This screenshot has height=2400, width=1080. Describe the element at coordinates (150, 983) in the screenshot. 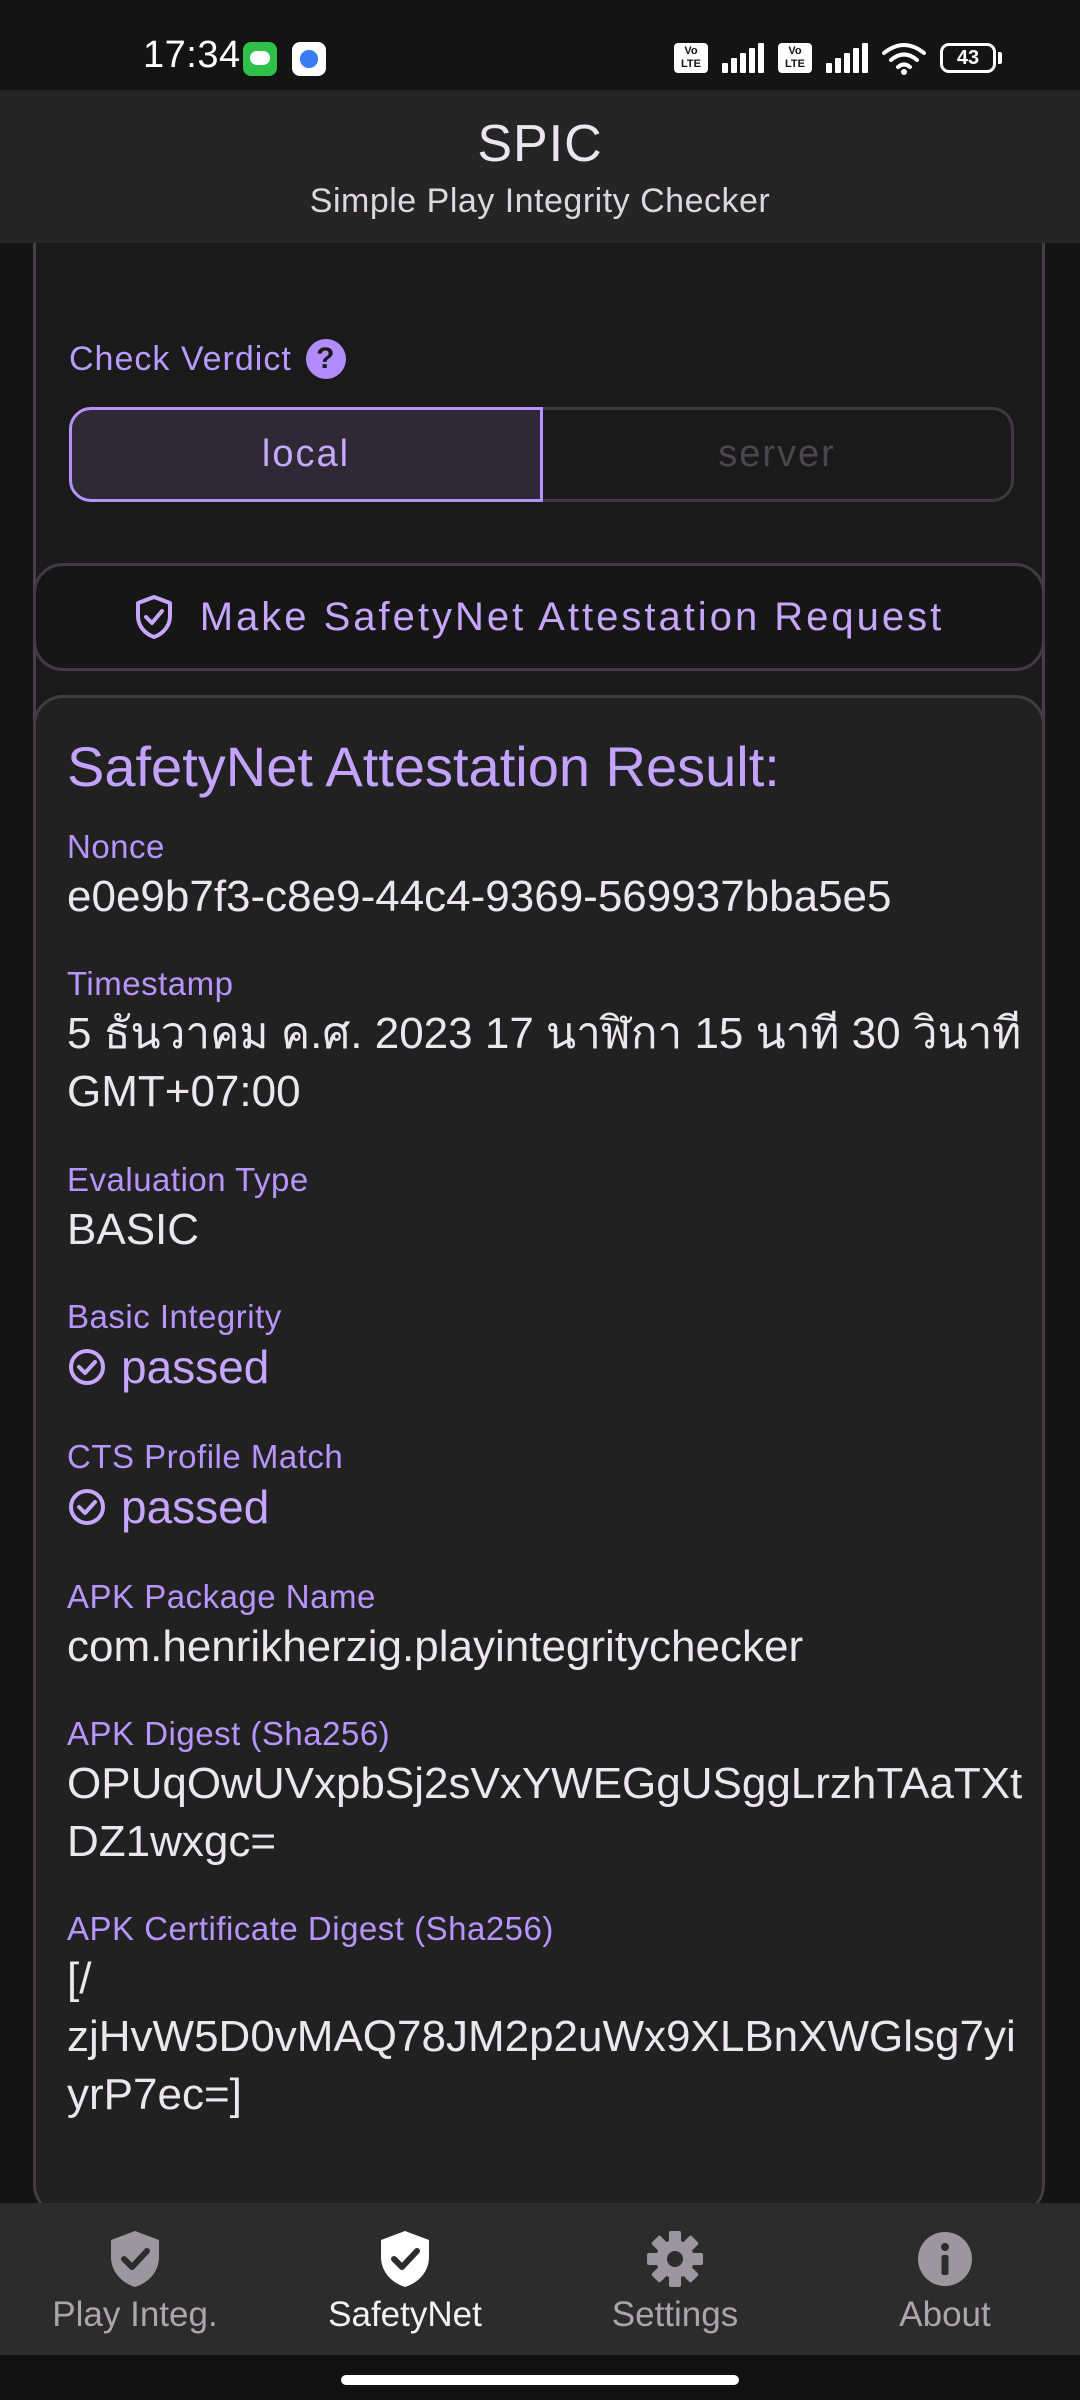

I see `timestamp-label: Timestamp` at that location.